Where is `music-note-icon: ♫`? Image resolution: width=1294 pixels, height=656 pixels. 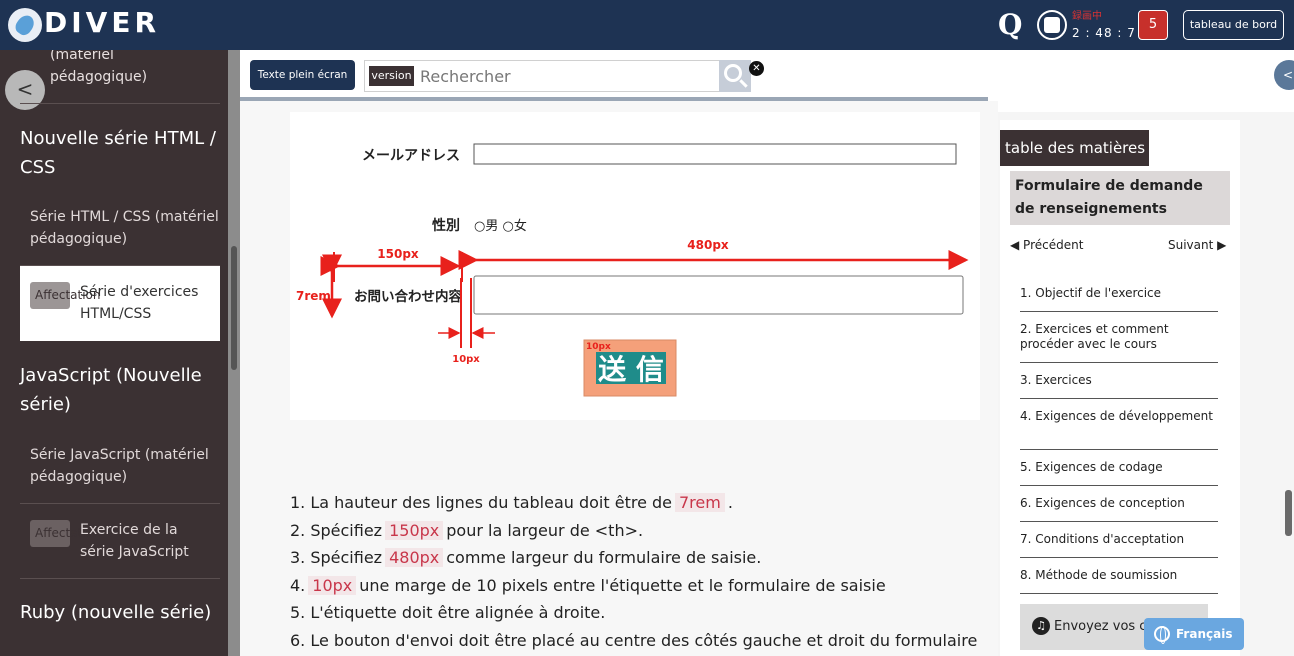 music-note-icon: ♫ is located at coordinates (1041, 626).